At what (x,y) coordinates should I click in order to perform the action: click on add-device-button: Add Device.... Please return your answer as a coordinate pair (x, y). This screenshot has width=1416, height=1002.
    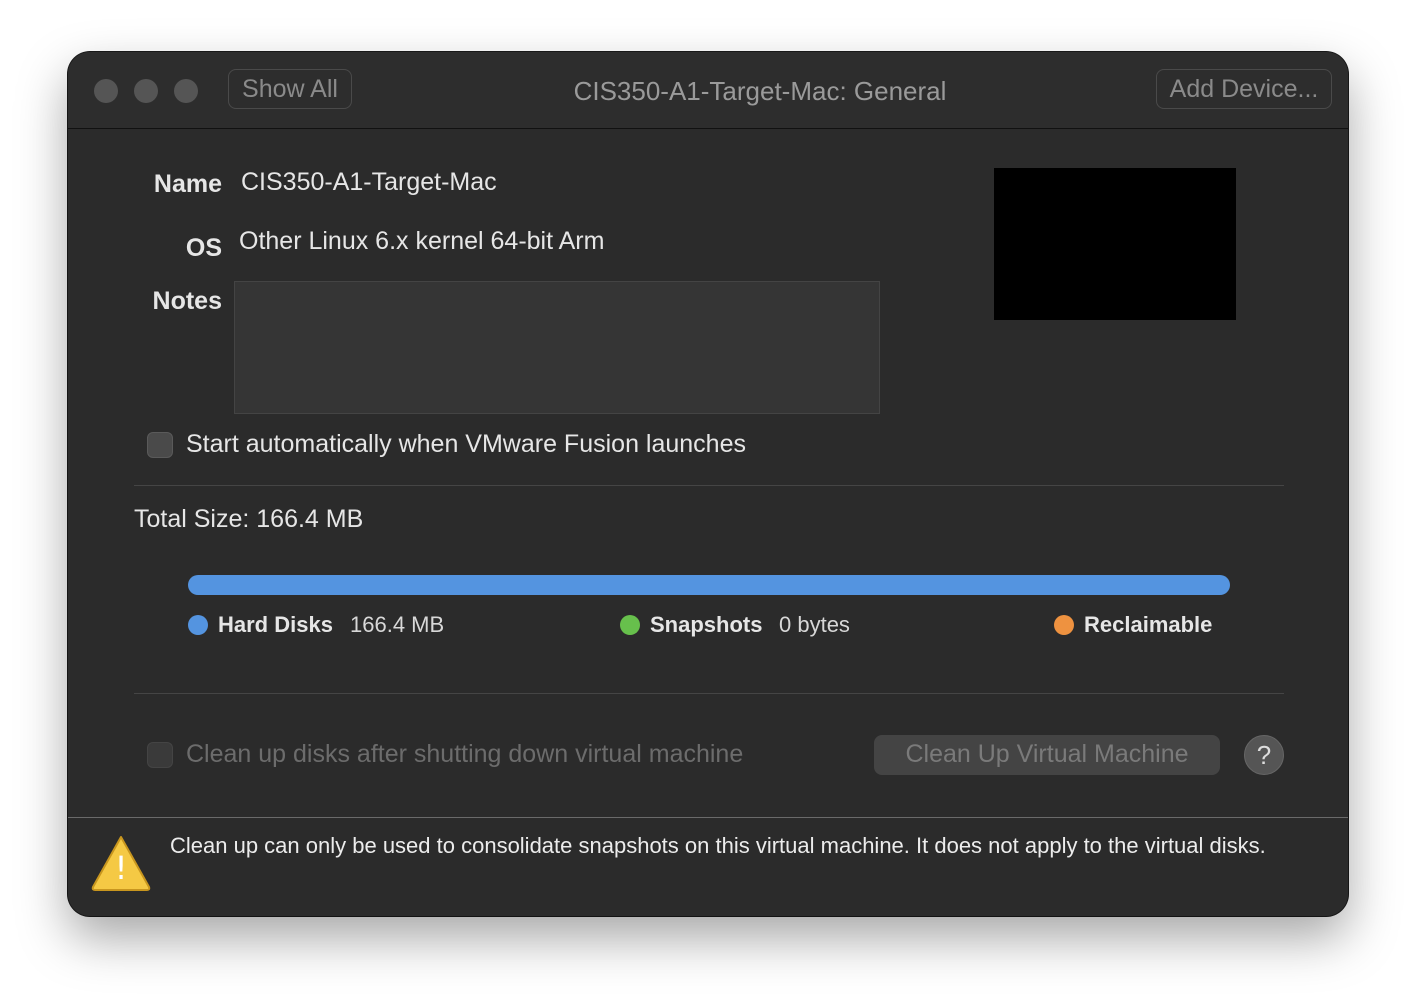
    Looking at the image, I should click on (1244, 89).